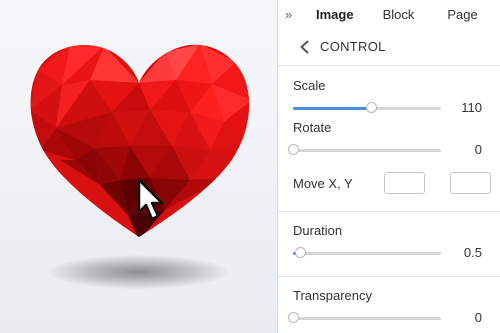 Image resolution: width=500 pixels, height=333 pixels. What do you see at coordinates (364, 149) in the screenshot?
I see `rotate-slider` at bounding box center [364, 149].